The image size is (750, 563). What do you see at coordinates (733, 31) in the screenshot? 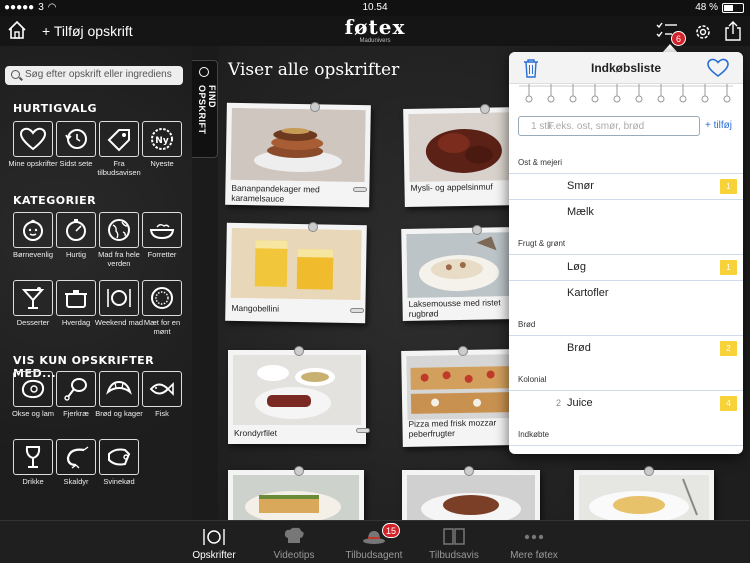
I see `share-icon` at bounding box center [733, 31].